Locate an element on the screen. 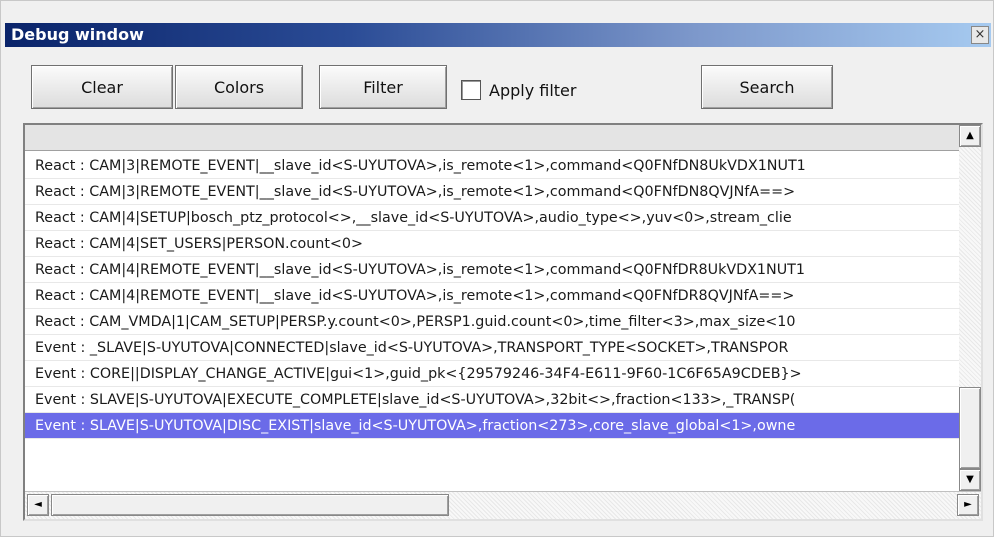 This screenshot has width=994, height=537. apply-filter-toggle: Apply filter is located at coordinates (518, 90).